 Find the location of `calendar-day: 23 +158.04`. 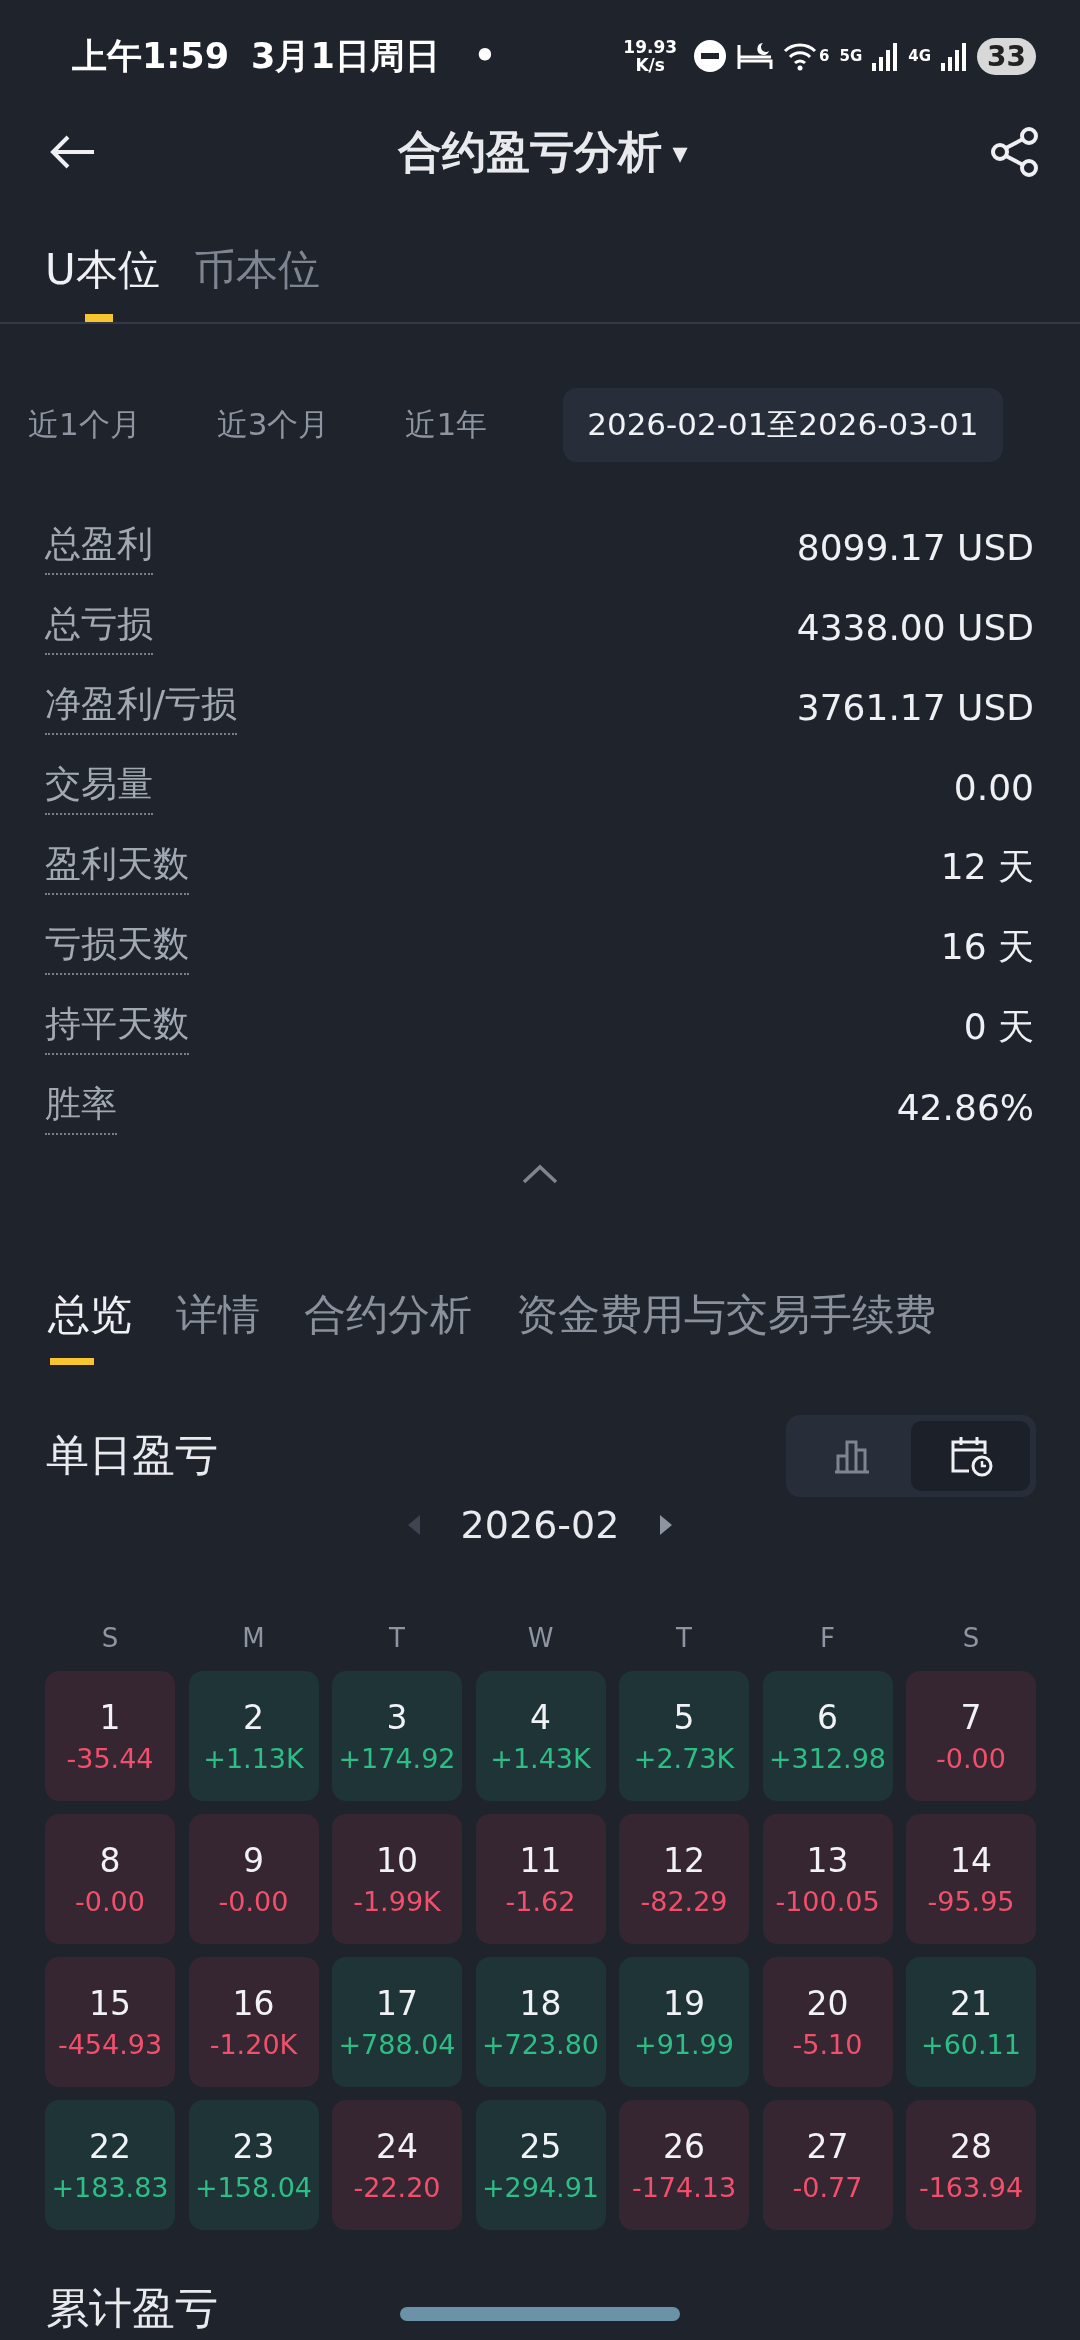

calendar-day: 23 +158.04 is located at coordinates (253, 2165).